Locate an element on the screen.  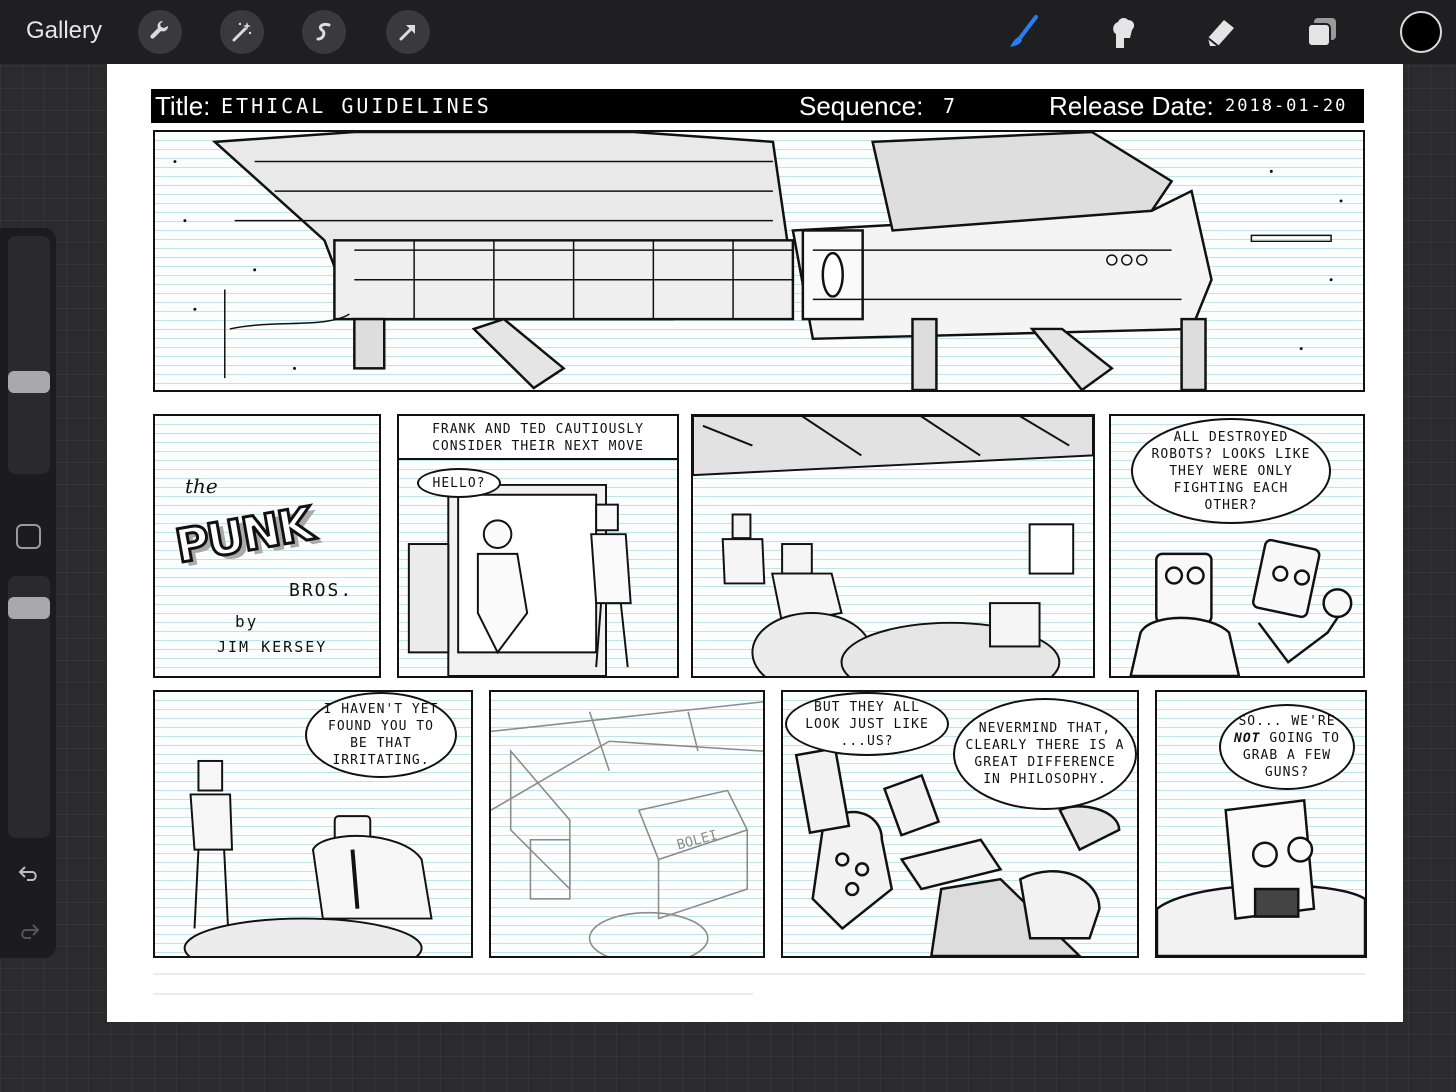
adjustments-button is located at coordinates (242, 32).